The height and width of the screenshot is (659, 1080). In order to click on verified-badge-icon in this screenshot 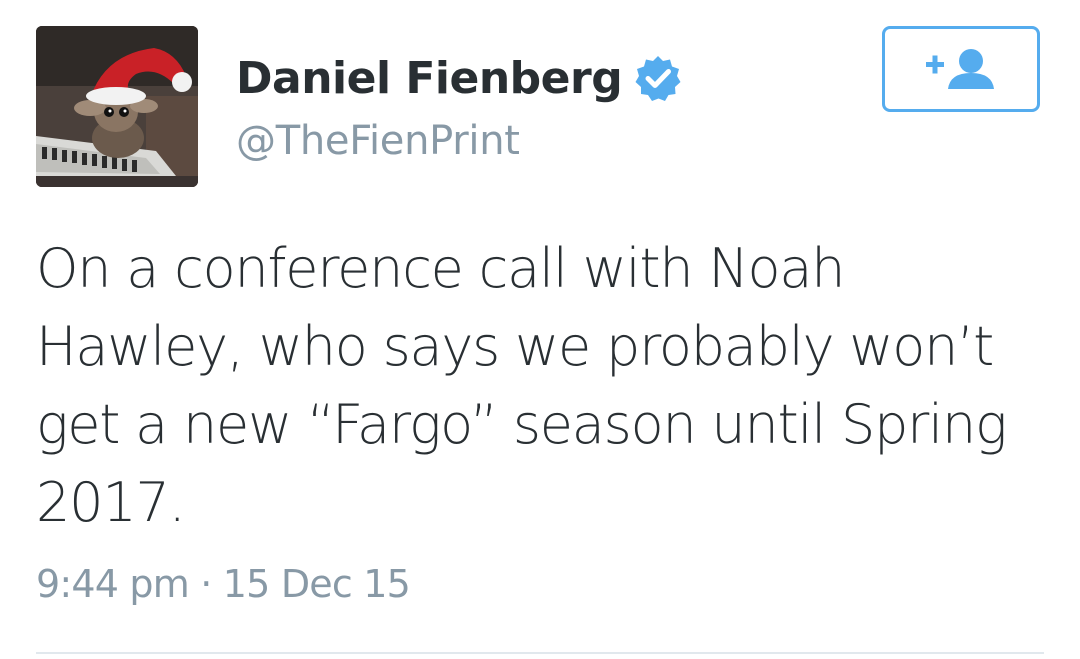, I will do `click(658, 78)`.